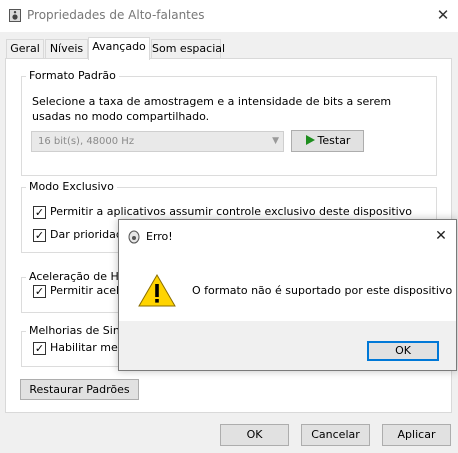  Describe the element at coordinates (157, 290) in the screenshot. I see `warning-icon` at that location.